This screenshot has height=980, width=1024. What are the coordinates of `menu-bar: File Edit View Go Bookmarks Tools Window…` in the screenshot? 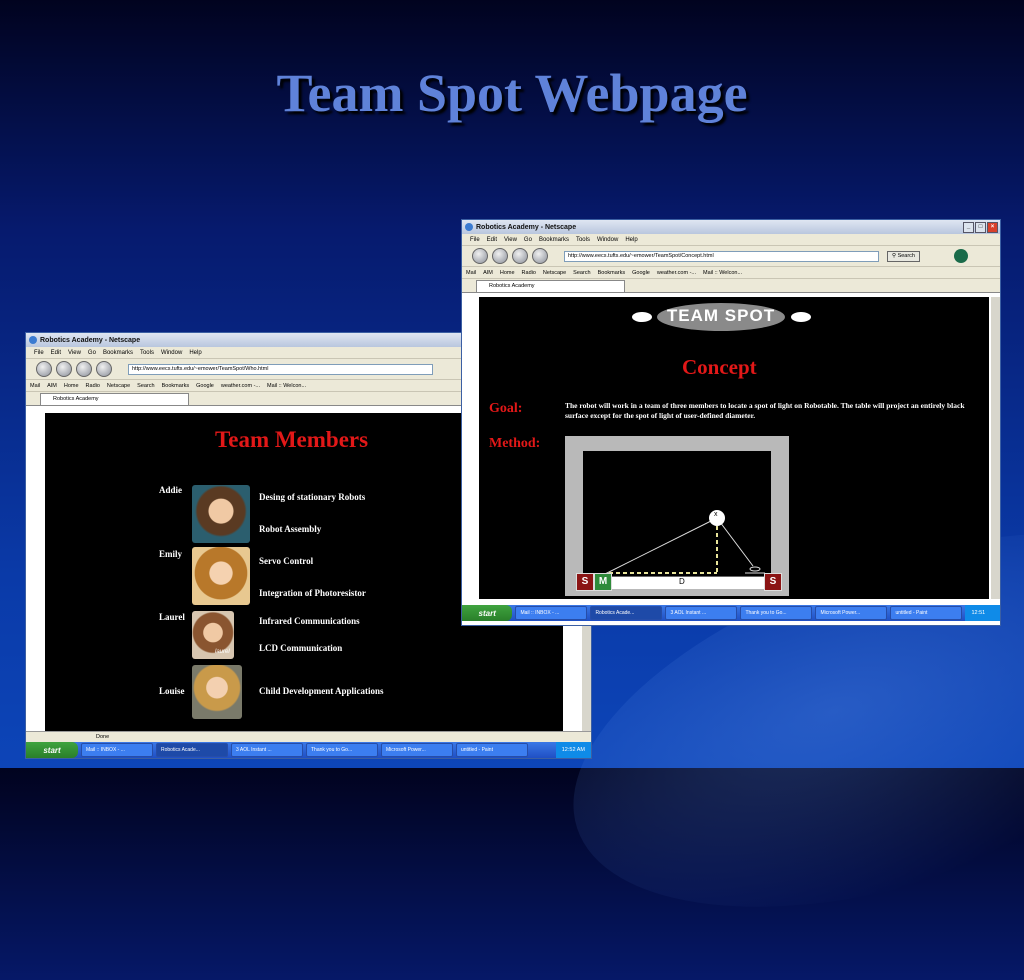 It's located at (731, 240).